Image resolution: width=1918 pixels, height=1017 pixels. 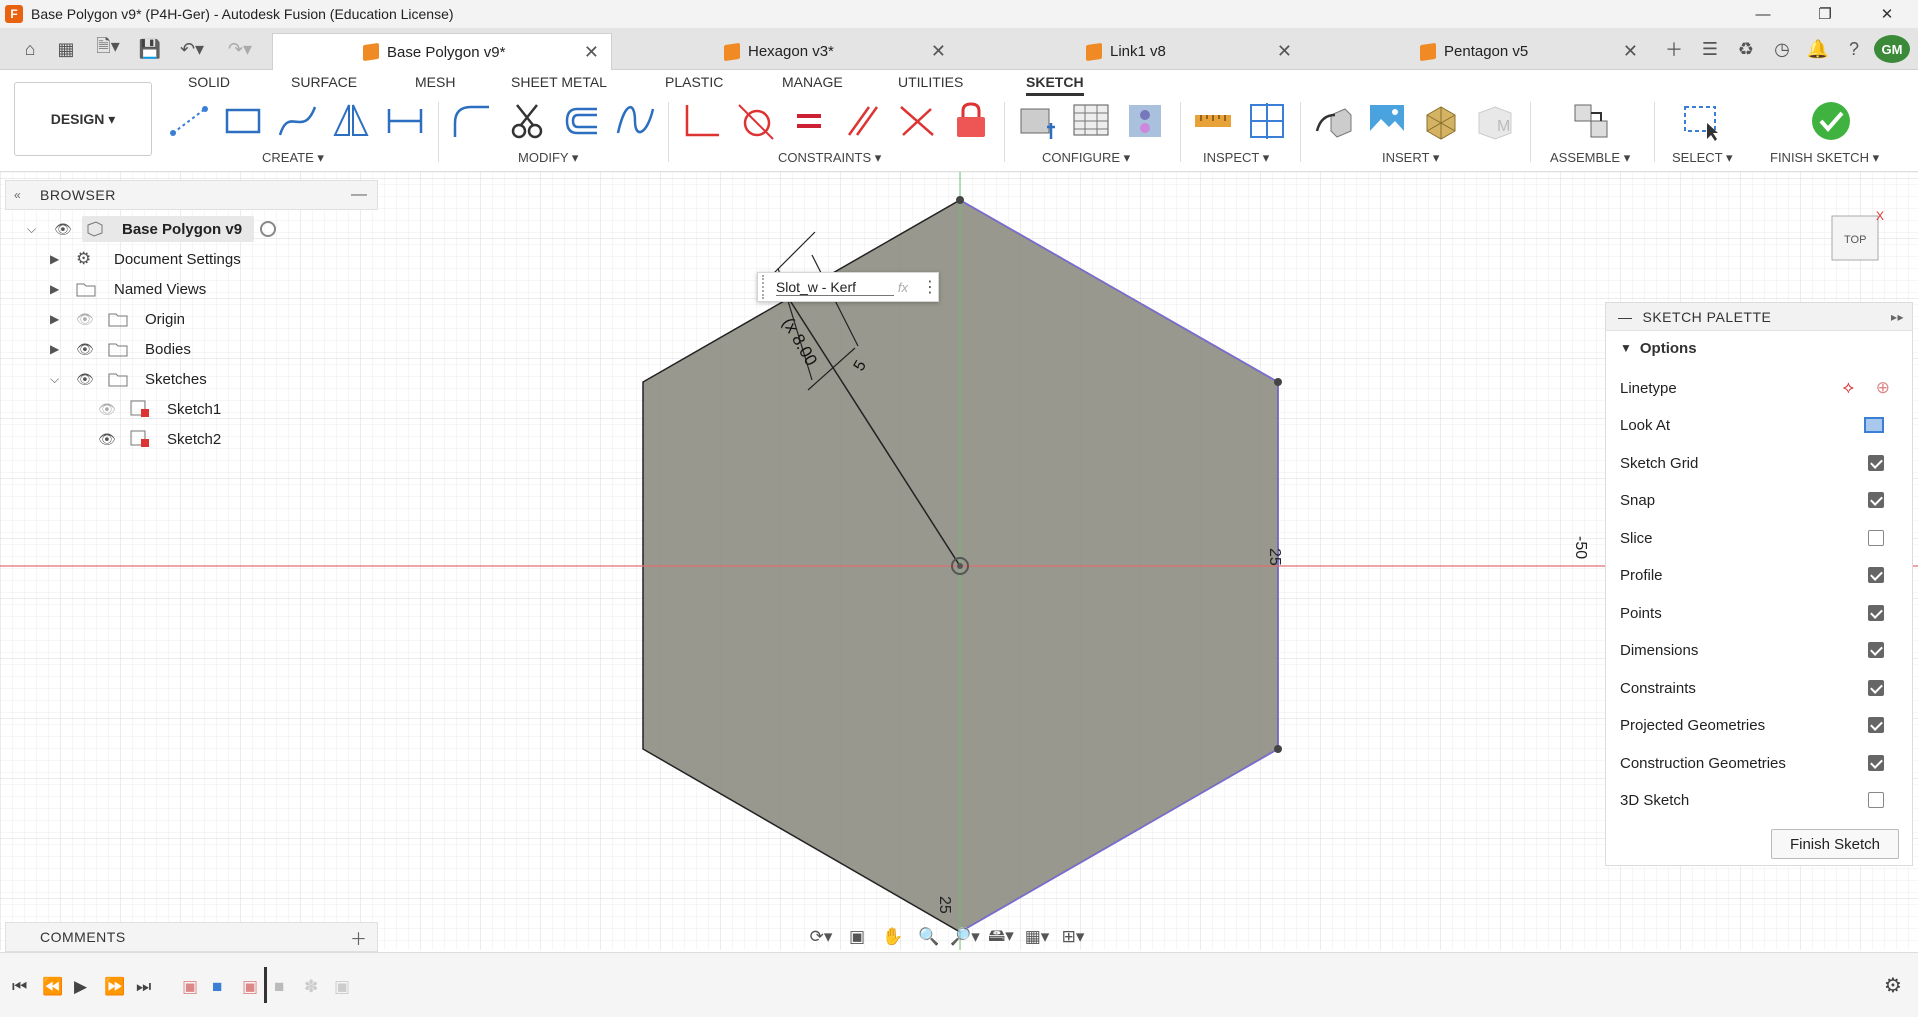 I want to click on tangent-constraint-icon, so click(x=755, y=121).